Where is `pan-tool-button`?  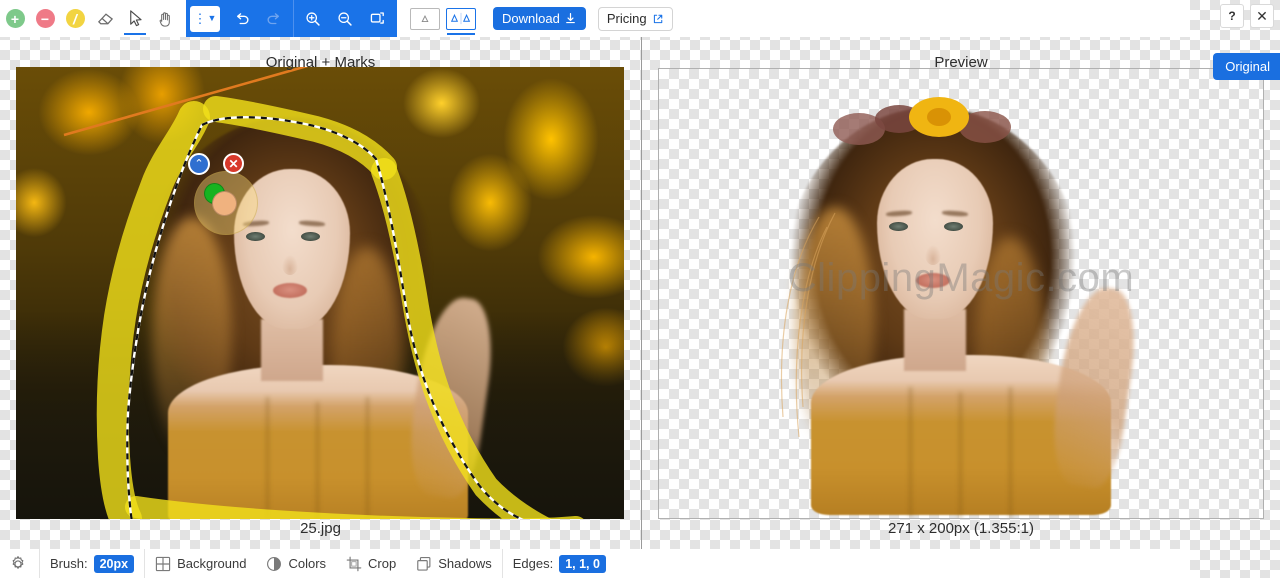 pan-tool-button is located at coordinates (165, 18).